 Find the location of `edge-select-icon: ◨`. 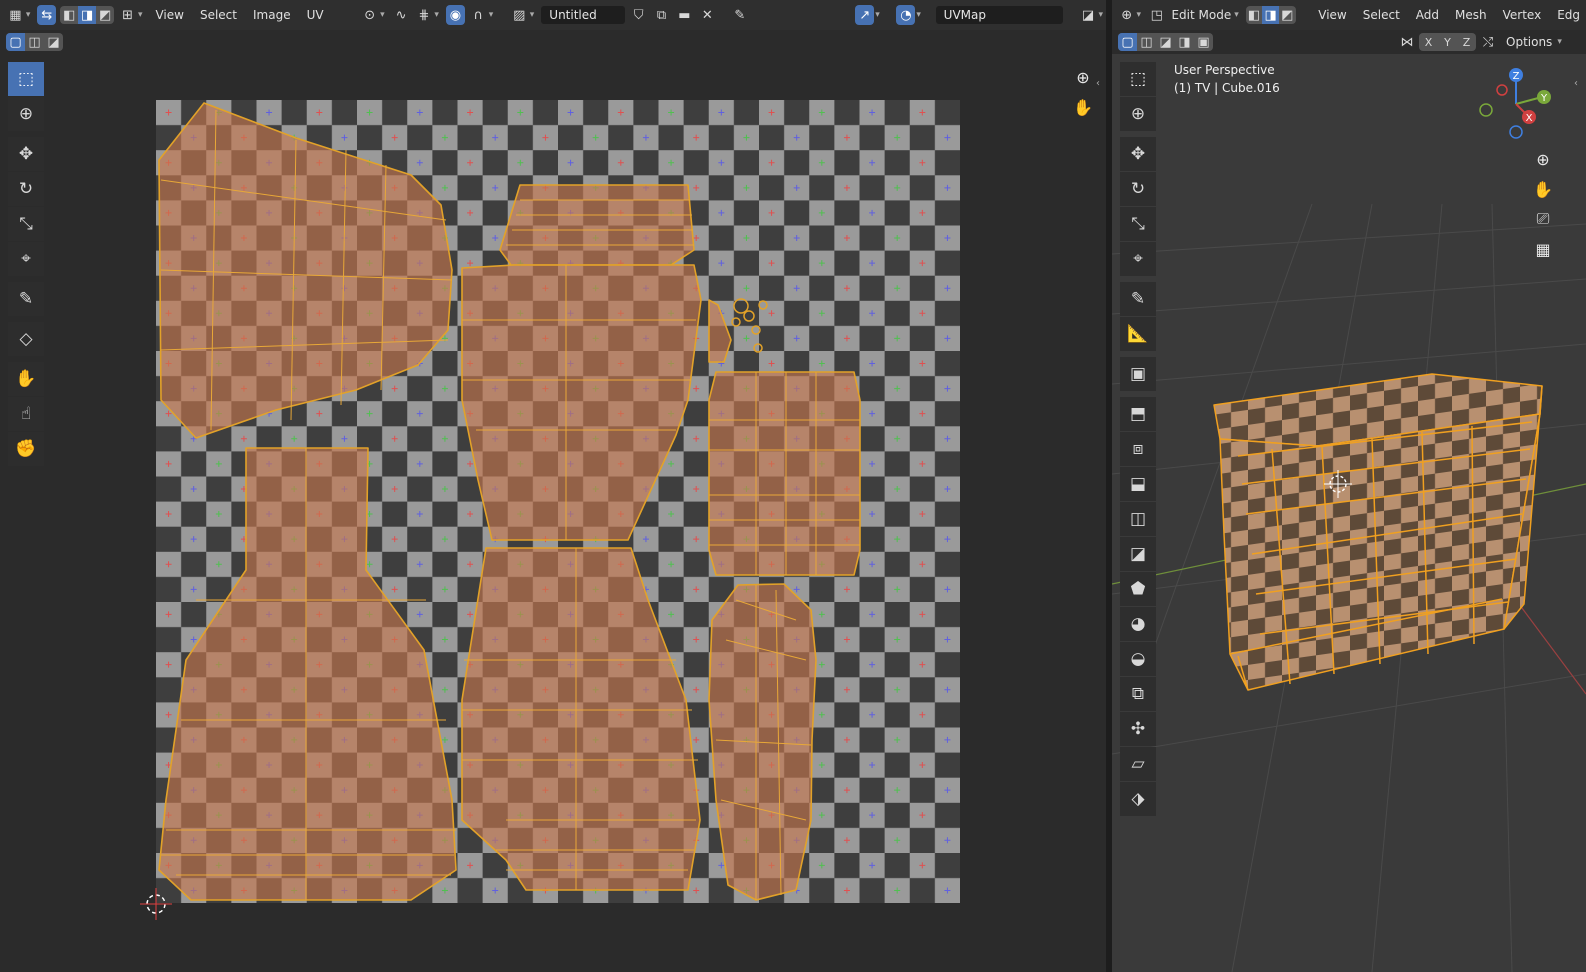

edge-select-icon: ◨ is located at coordinates (87, 15).